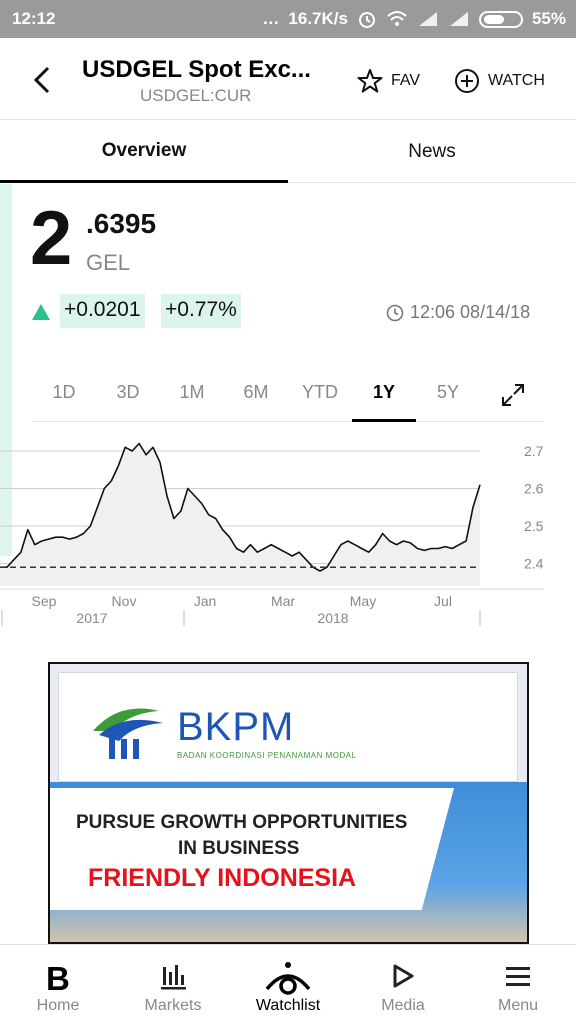  I want to click on watch-button: WATCH, so click(499, 81).